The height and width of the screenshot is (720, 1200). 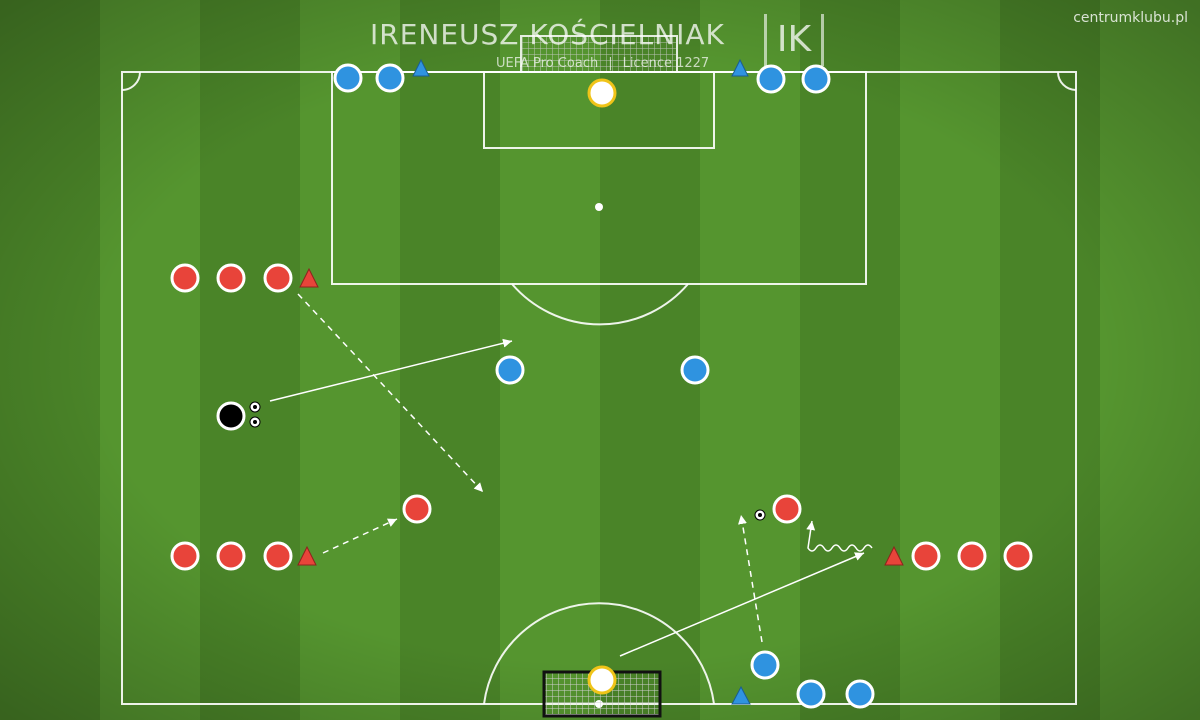 What do you see at coordinates (231, 416) in the screenshot?
I see `coach-marker` at bounding box center [231, 416].